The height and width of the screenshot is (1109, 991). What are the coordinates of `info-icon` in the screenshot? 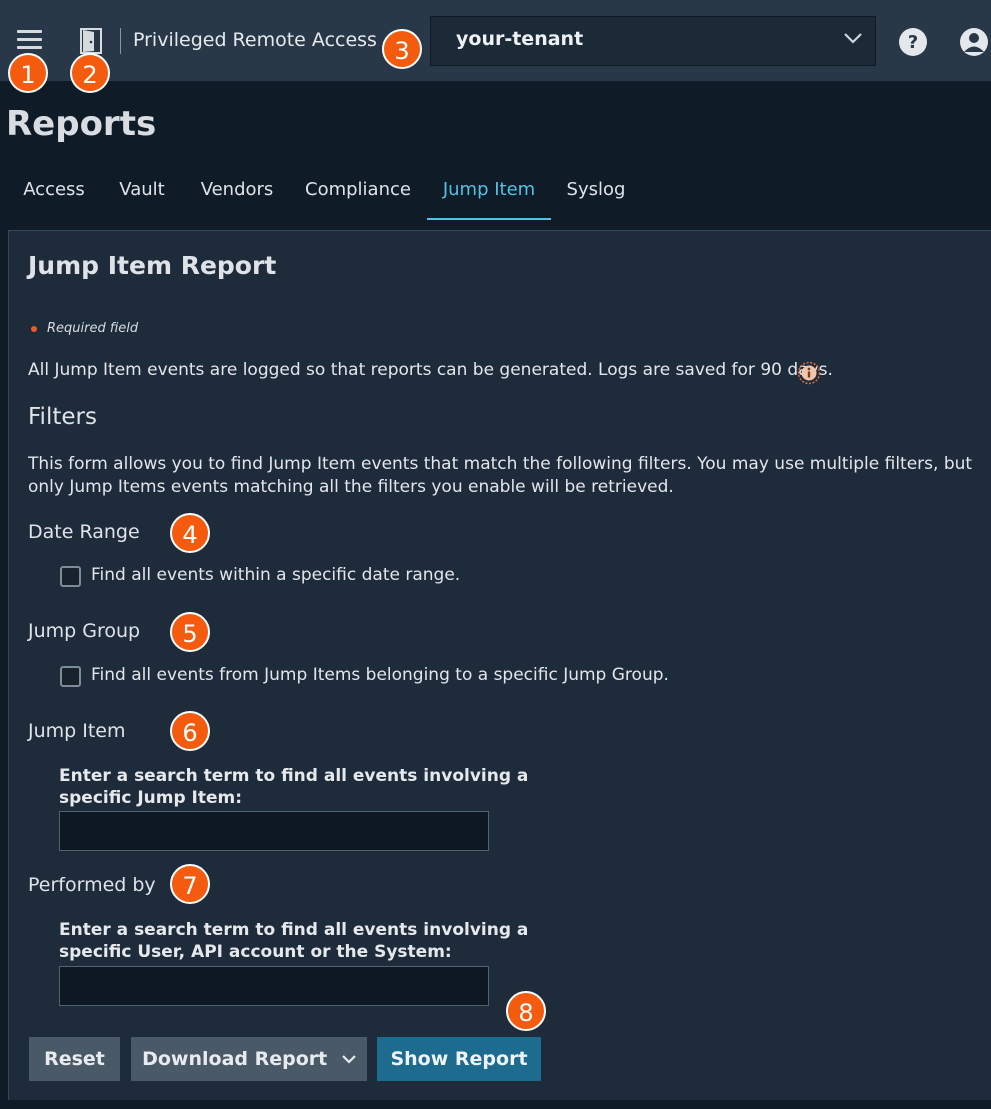 It's located at (809, 373).